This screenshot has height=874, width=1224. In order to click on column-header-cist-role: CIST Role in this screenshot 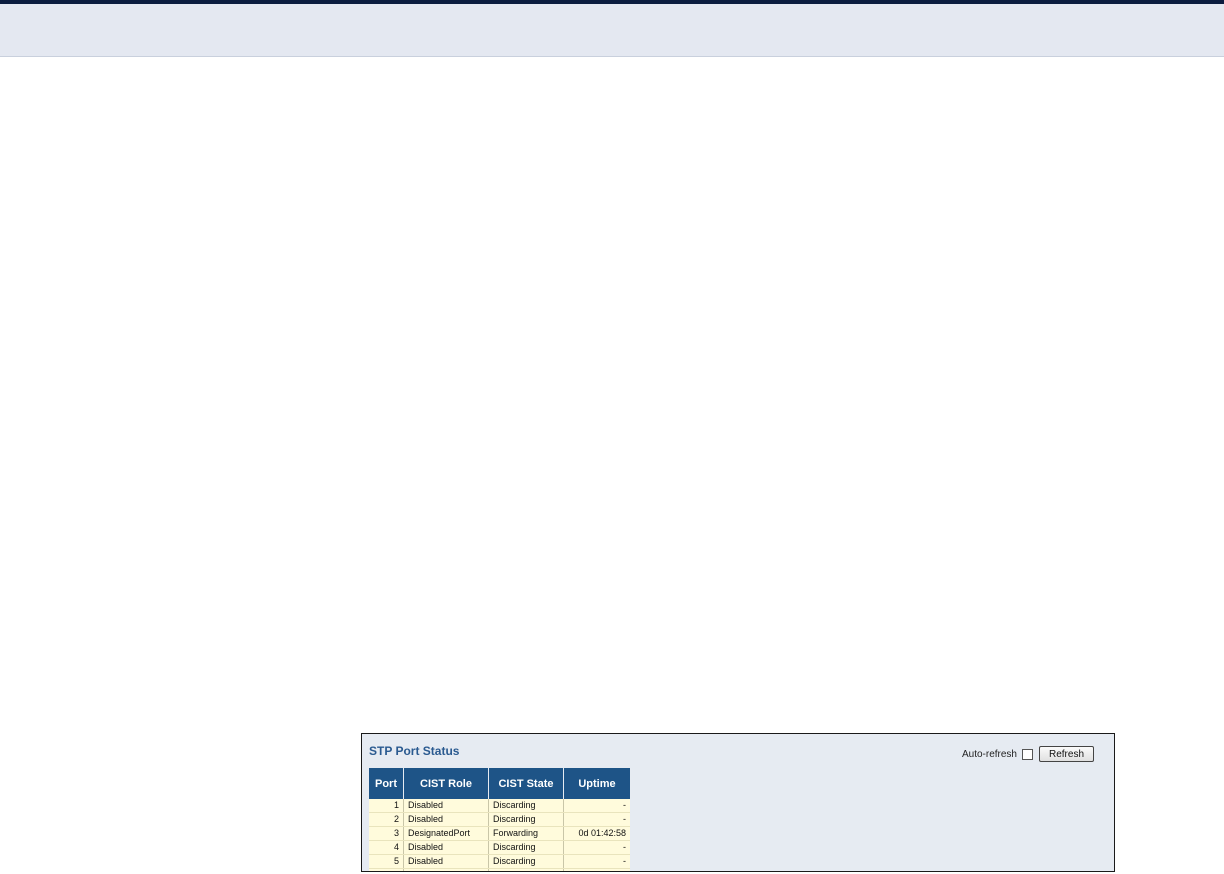, I will do `click(446, 783)`.